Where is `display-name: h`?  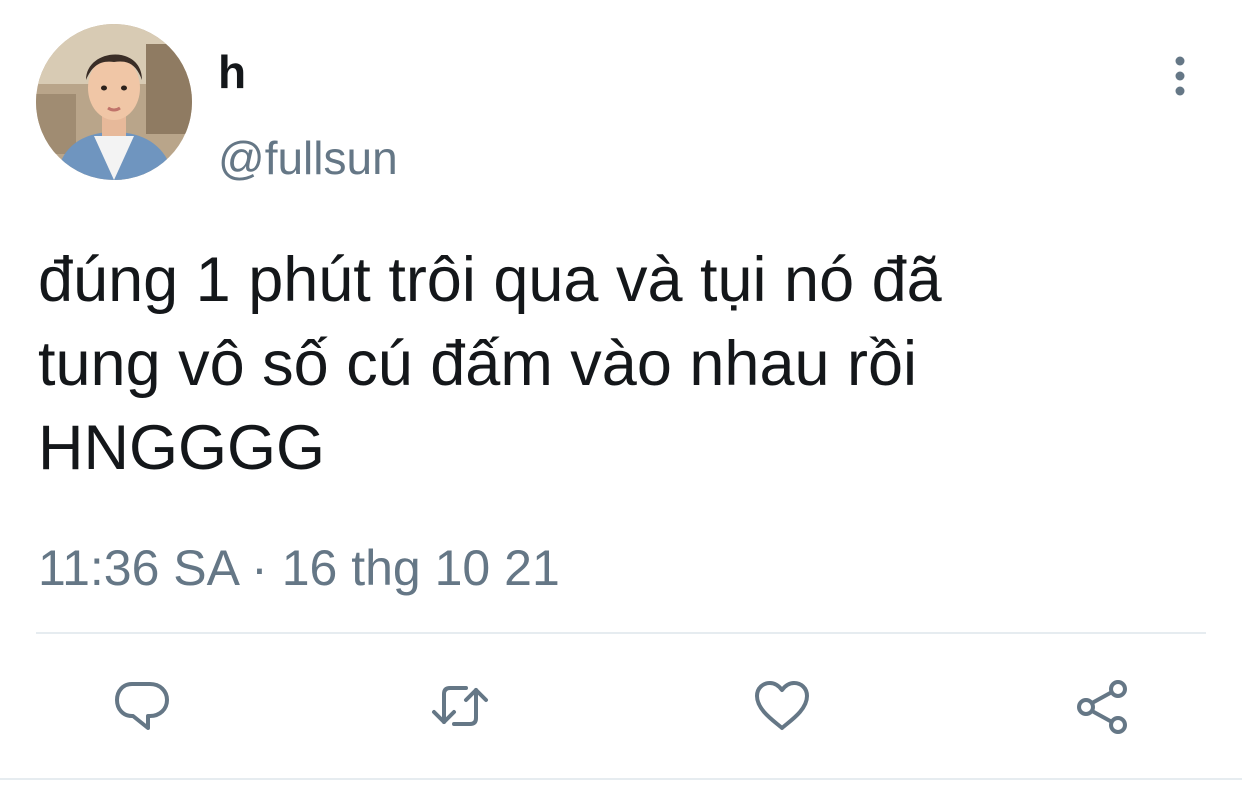 display-name: h is located at coordinates (232, 72).